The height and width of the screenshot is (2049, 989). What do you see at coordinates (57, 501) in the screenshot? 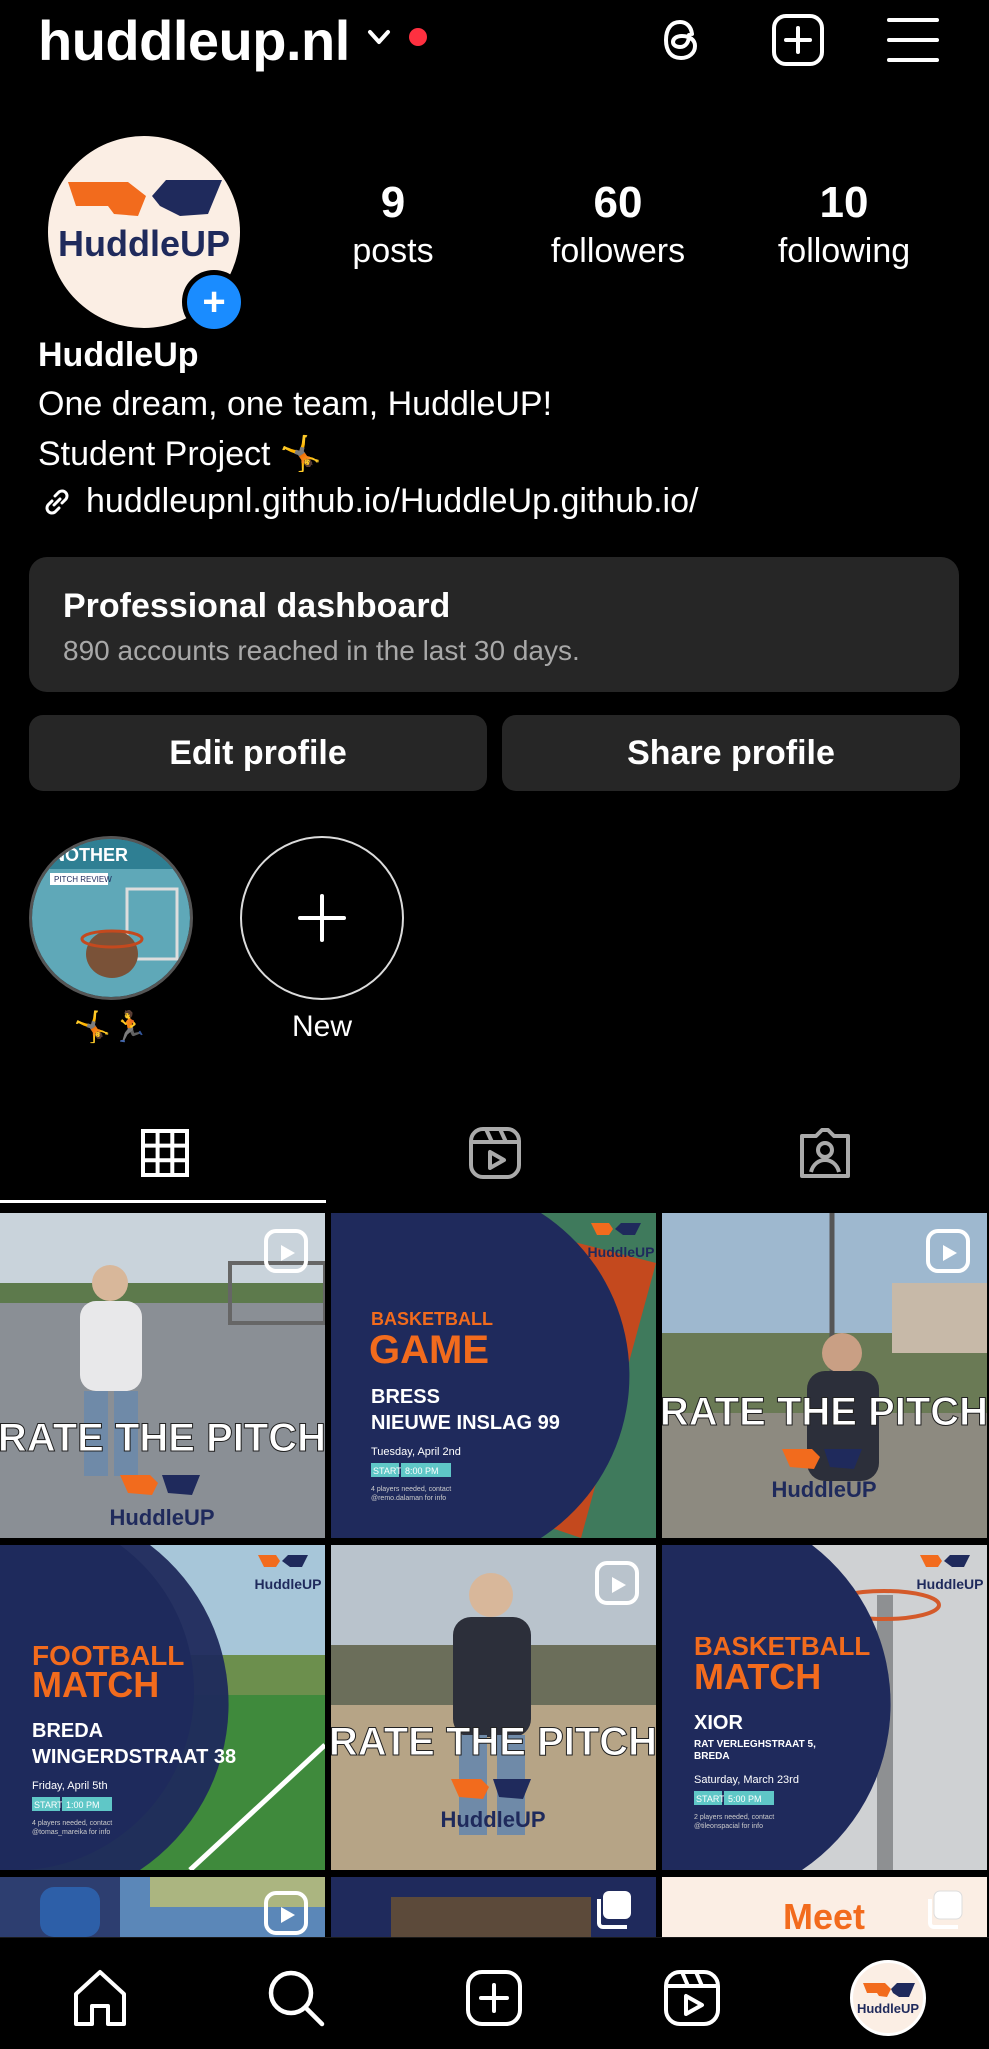
I see `link-icon` at bounding box center [57, 501].